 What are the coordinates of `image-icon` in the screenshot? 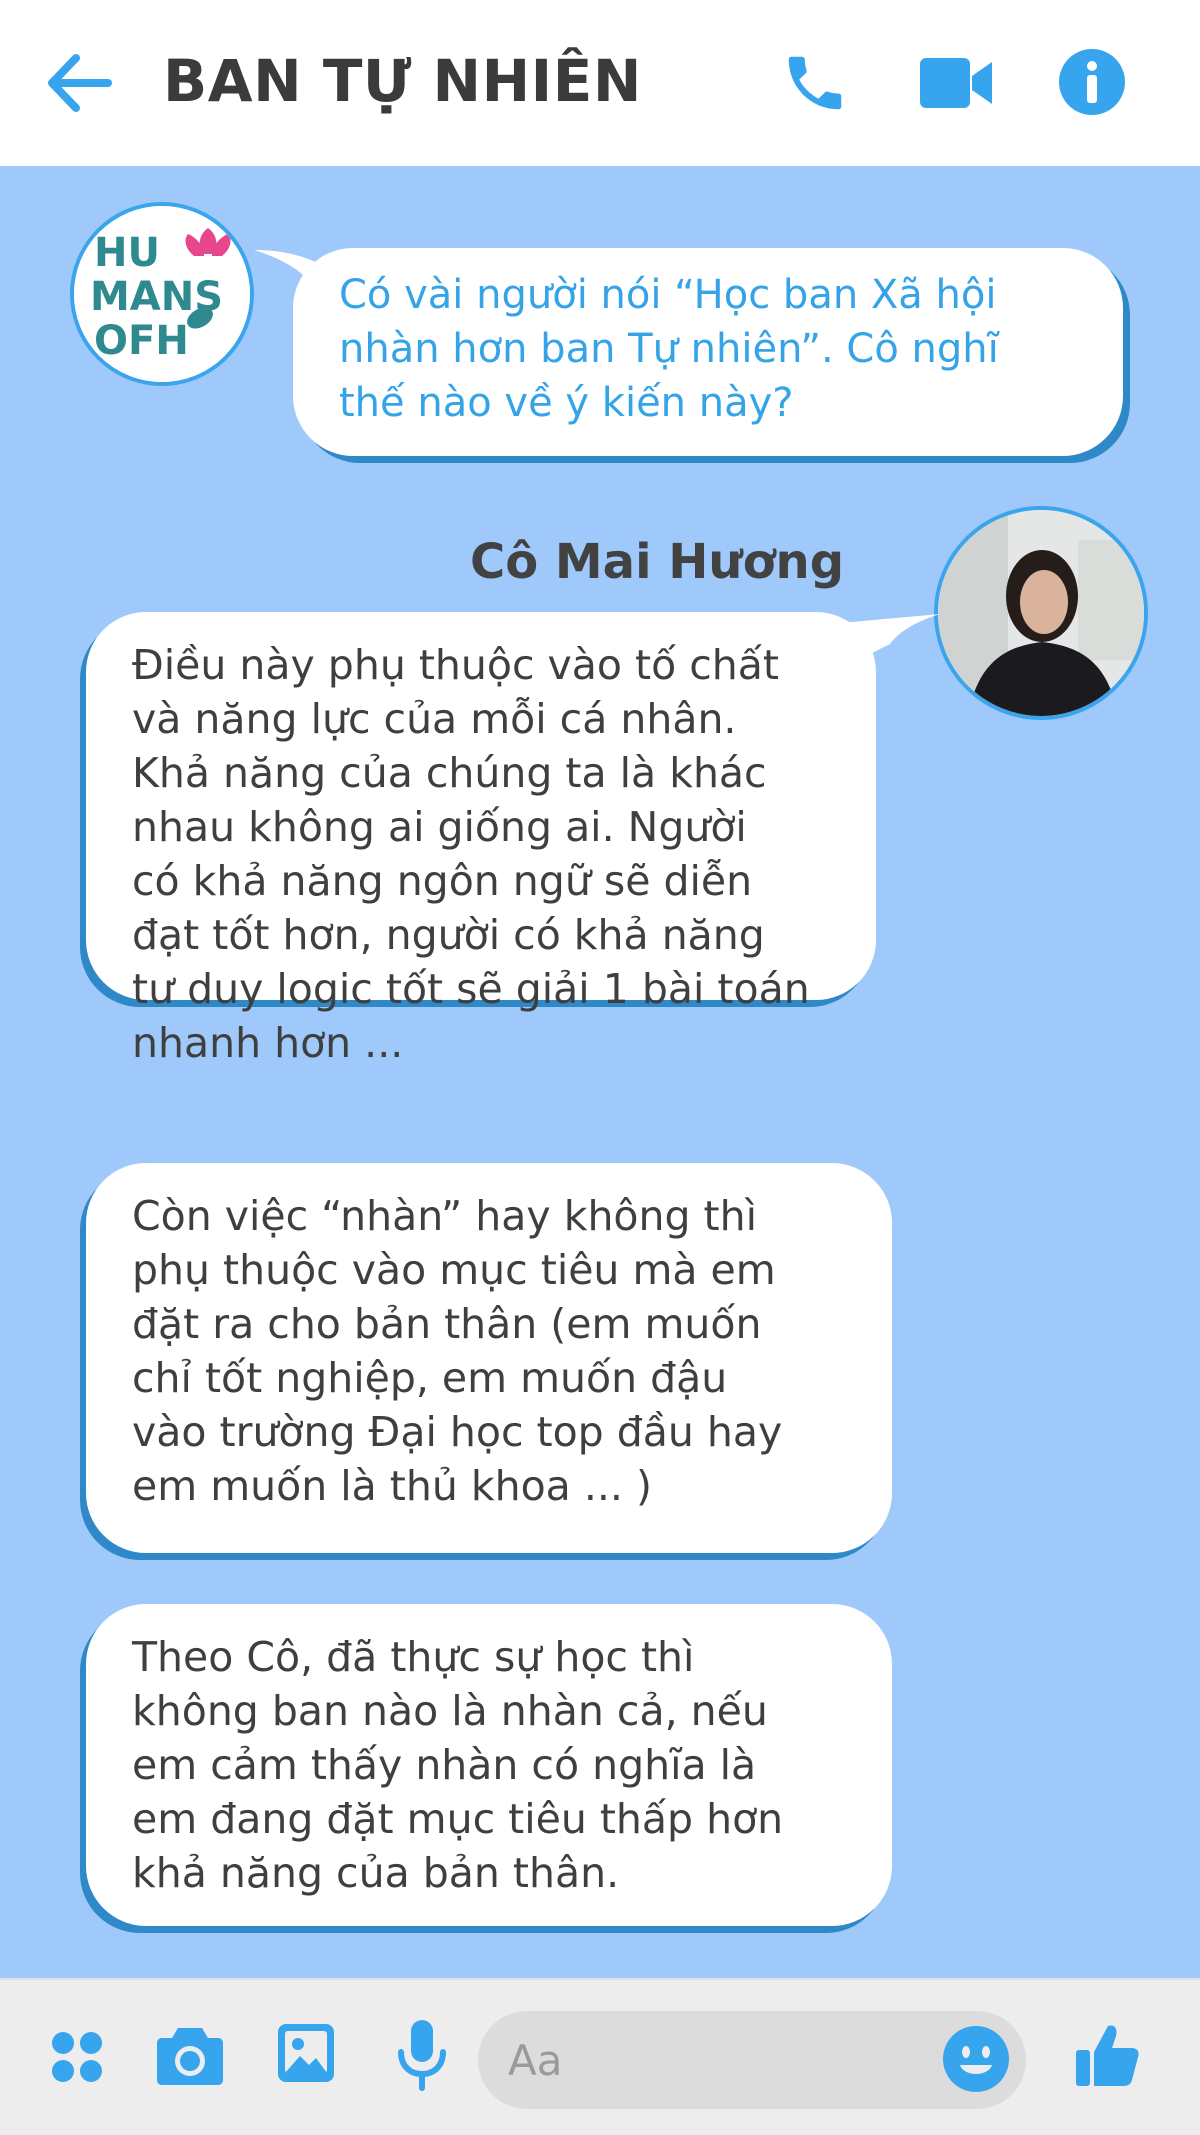 It's located at (306, 2053).